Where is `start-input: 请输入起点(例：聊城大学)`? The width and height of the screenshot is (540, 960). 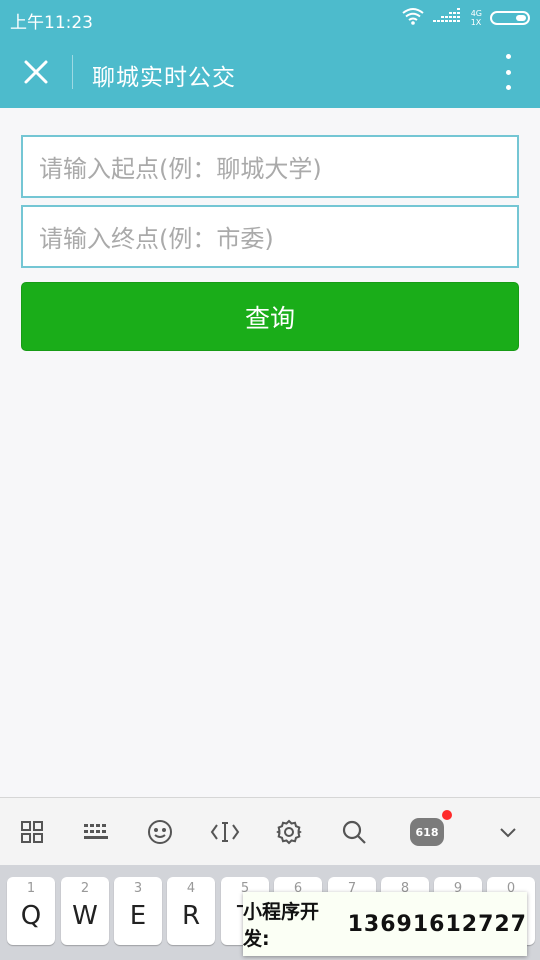
start-input: 请输入起点(例：聊城大学) is located at coordinates (270, 166).